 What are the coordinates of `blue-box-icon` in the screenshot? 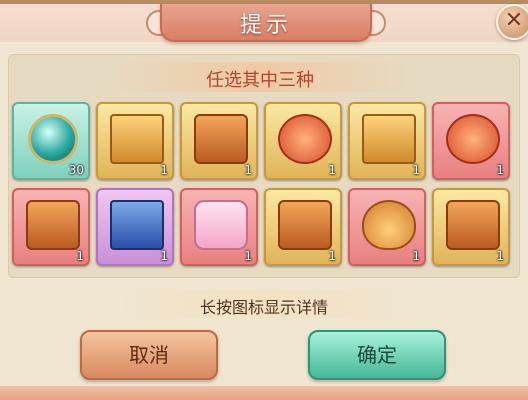 It's located at (137, 225).